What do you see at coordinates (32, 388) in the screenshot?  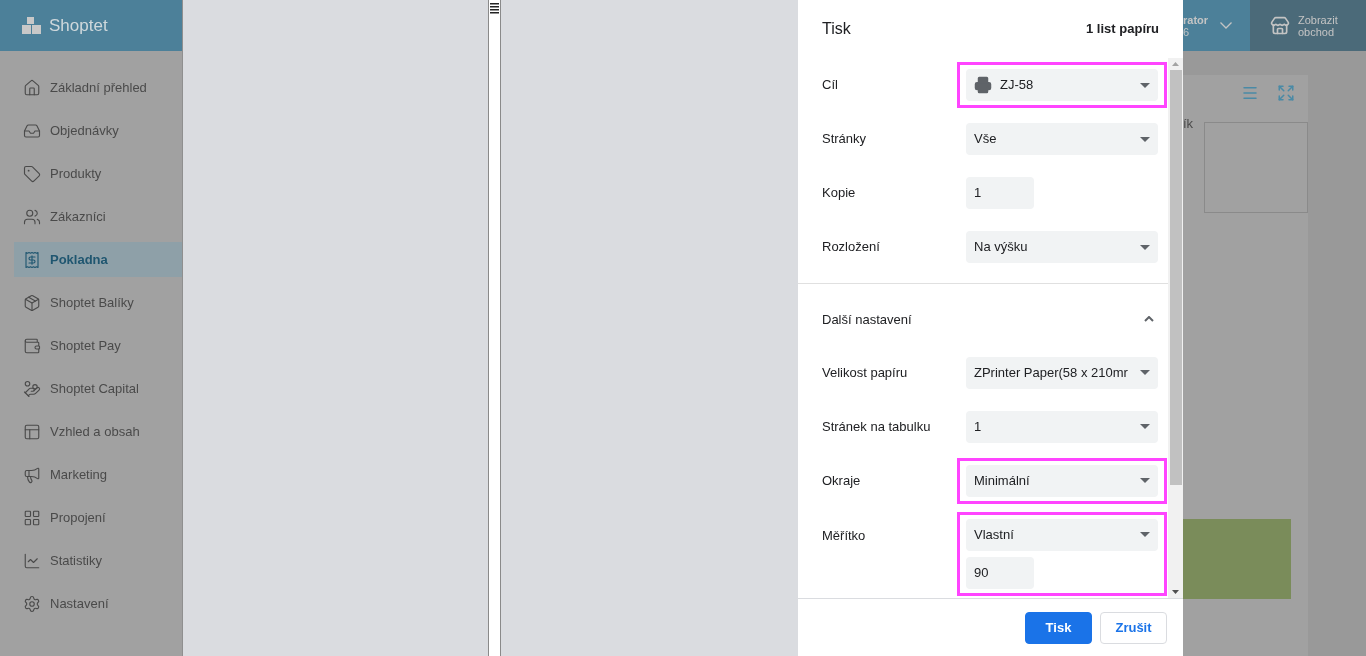 I see `hand-coins-icon` at bounding box center [32, 388].